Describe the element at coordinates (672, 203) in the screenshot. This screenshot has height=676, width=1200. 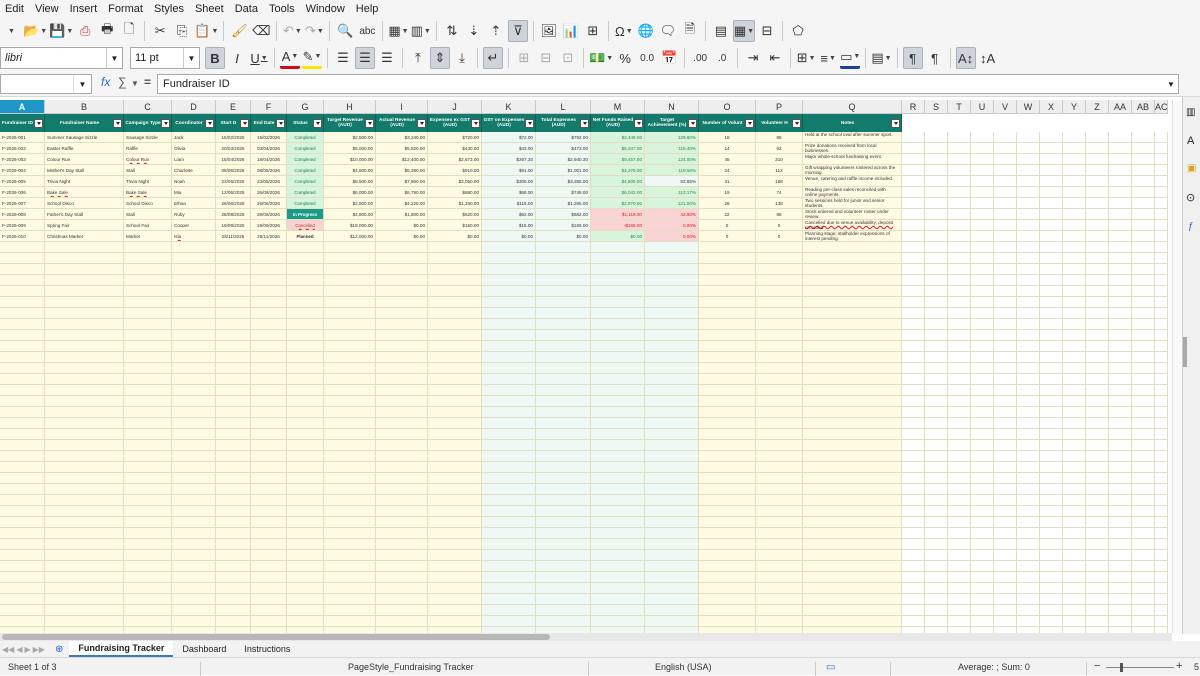
I see `cell: 121.00%` at that location.